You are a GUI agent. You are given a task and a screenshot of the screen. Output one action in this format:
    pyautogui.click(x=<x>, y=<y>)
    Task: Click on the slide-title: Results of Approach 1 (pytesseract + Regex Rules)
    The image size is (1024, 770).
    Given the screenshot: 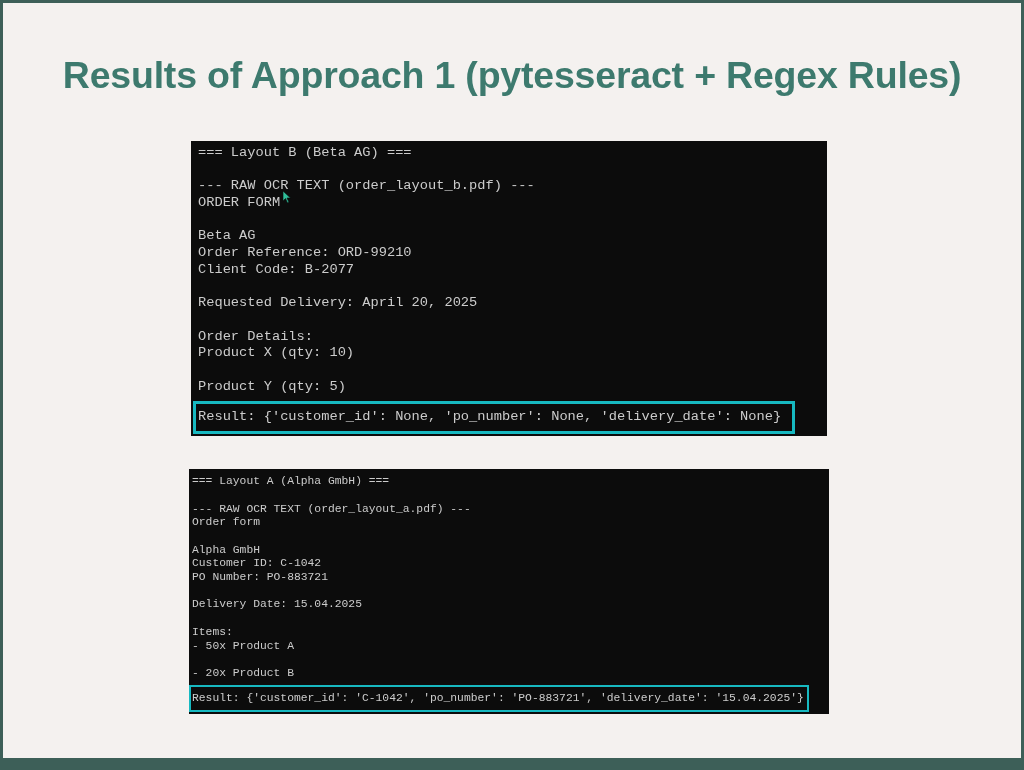 What is the action you would take?
    pyautogui.click(x=512, y=75)
    